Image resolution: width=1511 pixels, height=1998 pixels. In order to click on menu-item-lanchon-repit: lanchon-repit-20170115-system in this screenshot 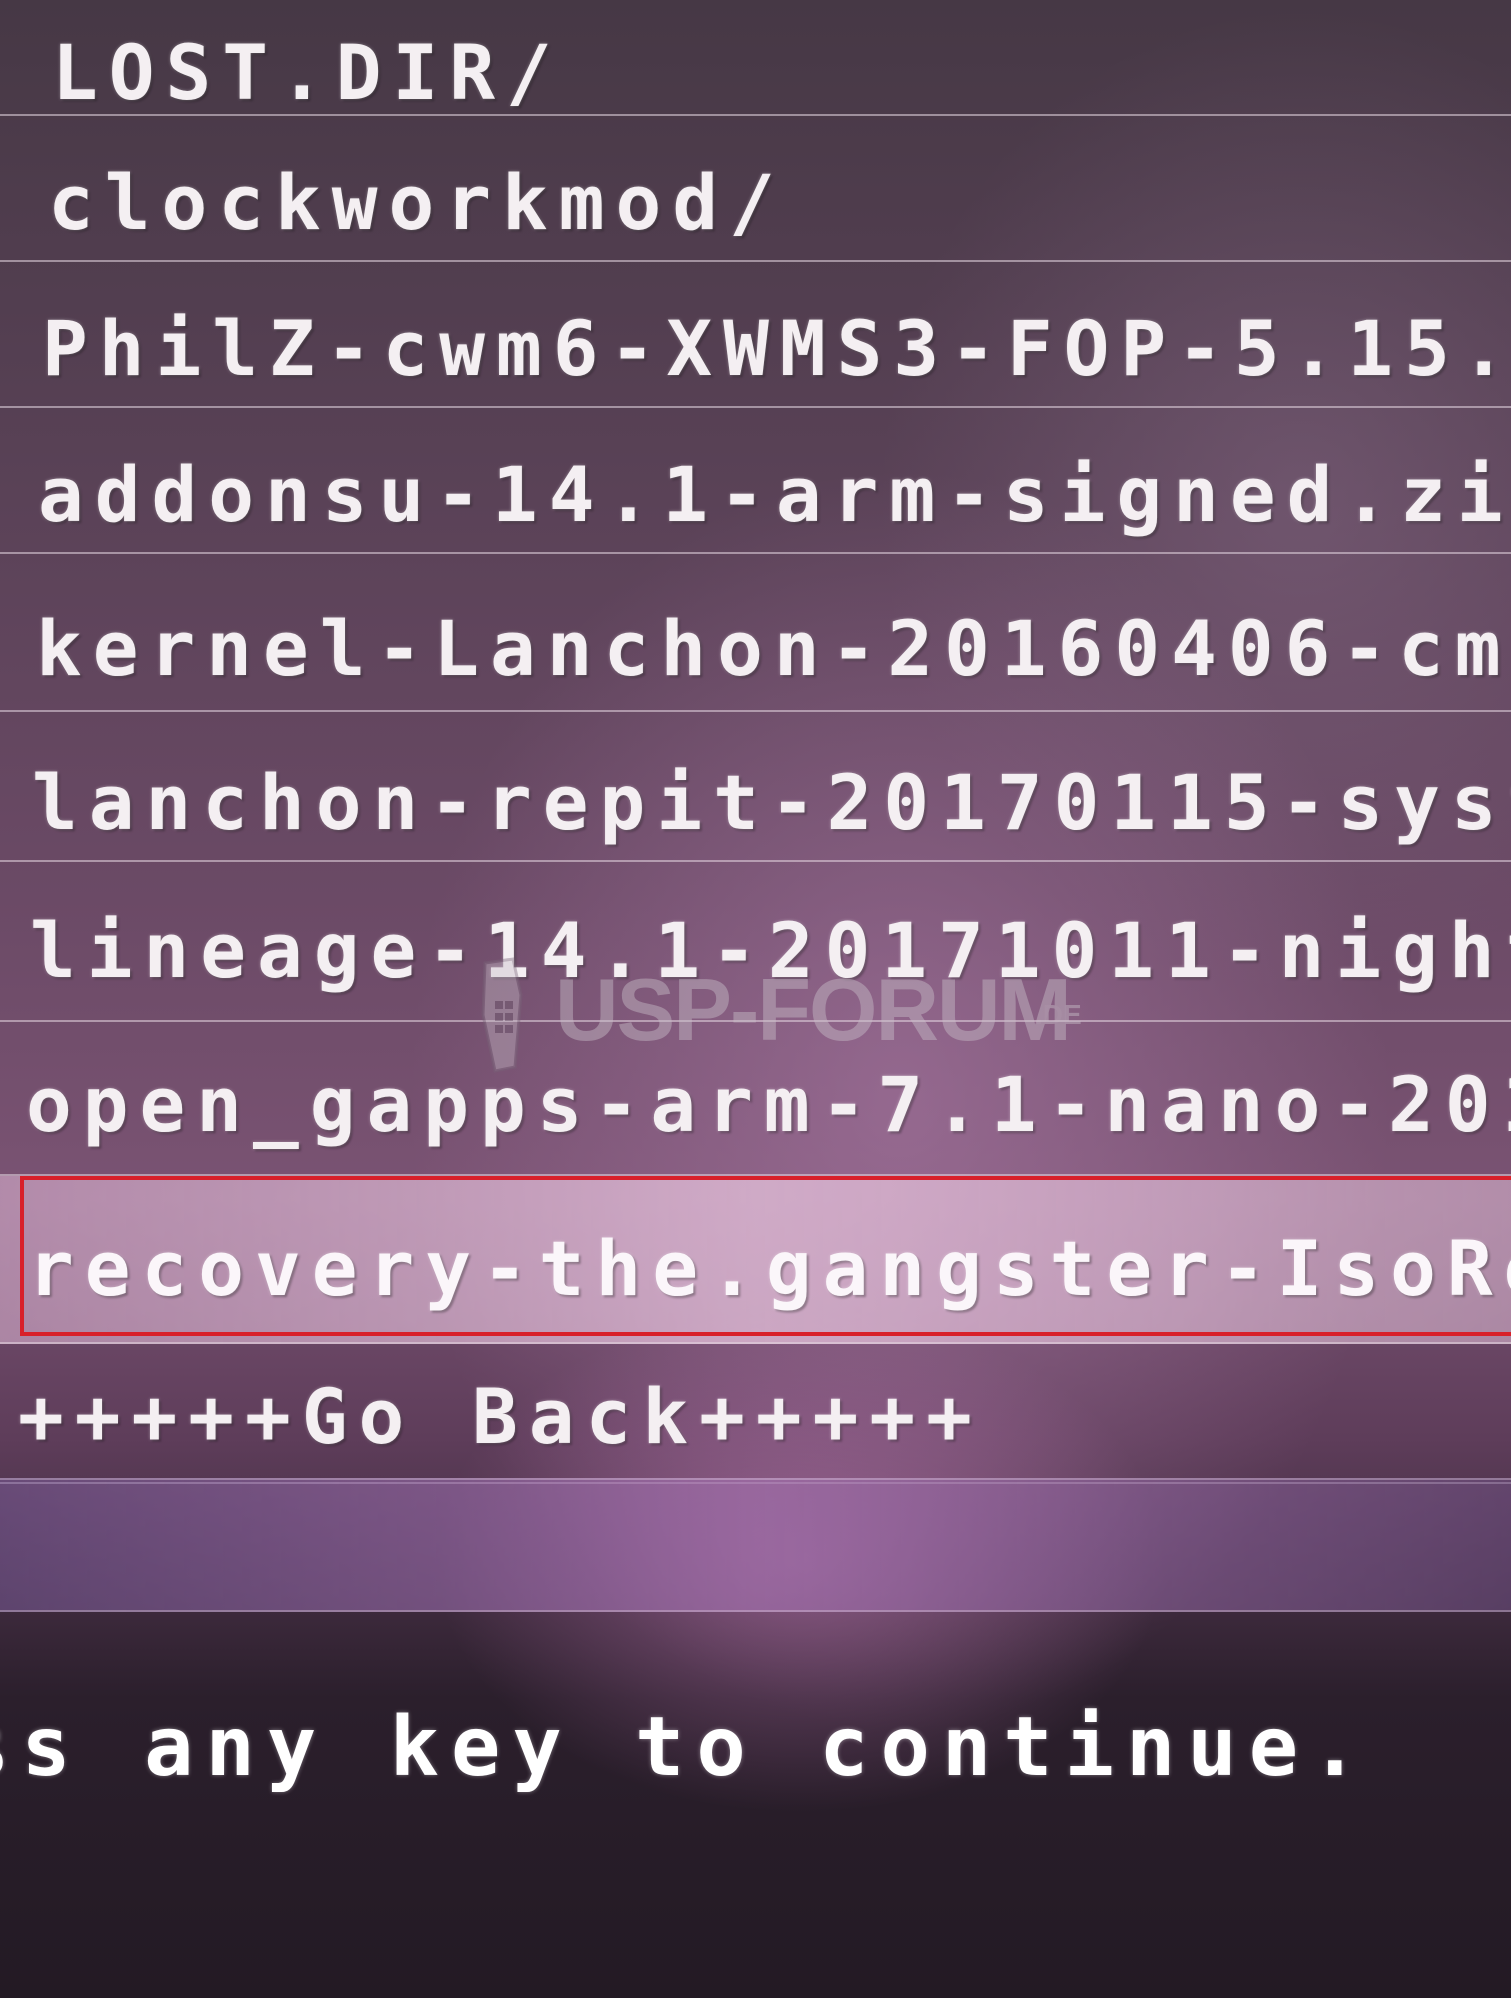, I will do `click(755, 789)`.